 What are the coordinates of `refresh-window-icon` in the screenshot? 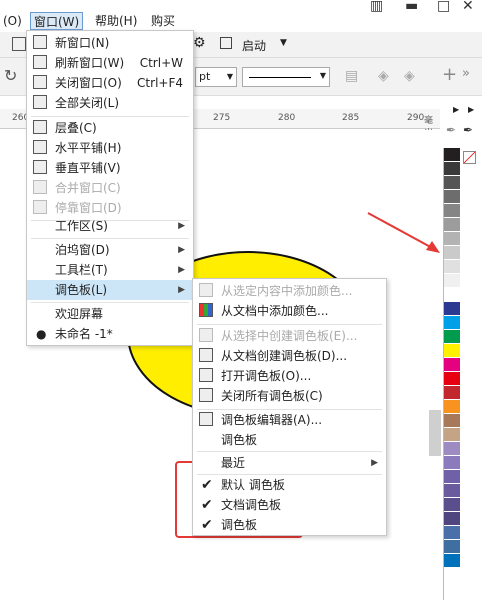 It's located at (40, 62).